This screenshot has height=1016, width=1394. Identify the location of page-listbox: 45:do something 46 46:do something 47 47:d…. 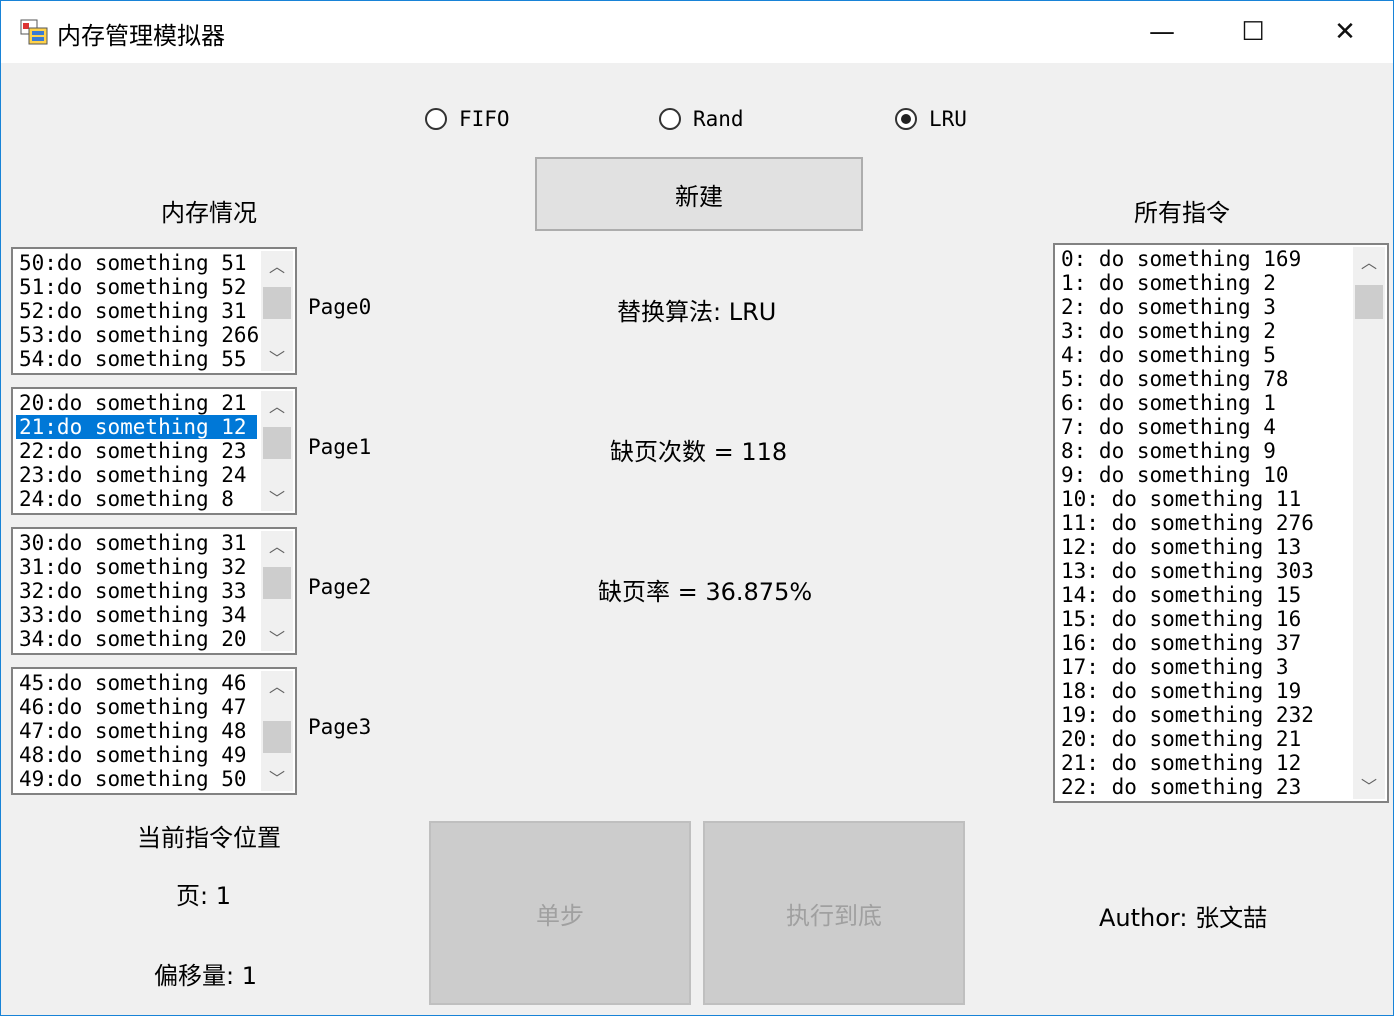
(154, 731).